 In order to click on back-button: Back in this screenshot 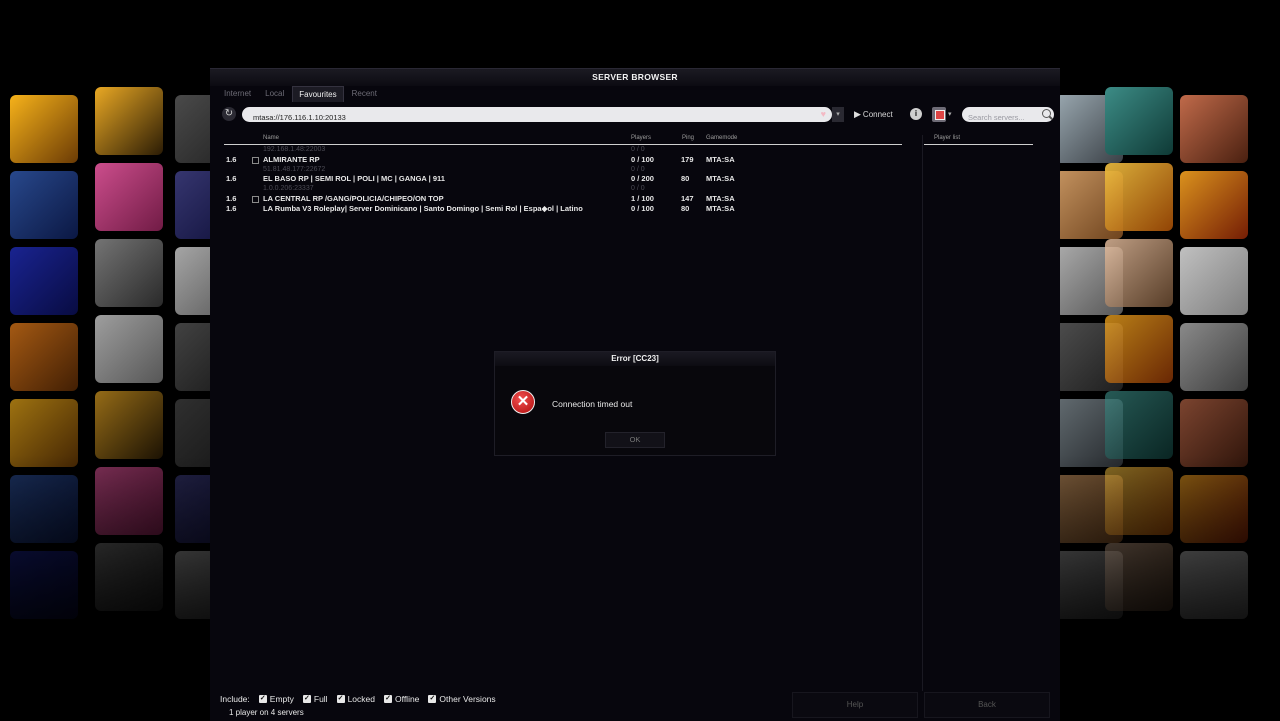, I will do `click(987, 705)`.